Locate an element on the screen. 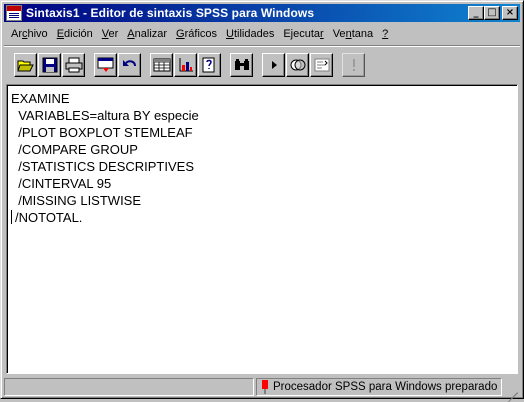  minimize-button: _ is located at coordinates (476, 13).